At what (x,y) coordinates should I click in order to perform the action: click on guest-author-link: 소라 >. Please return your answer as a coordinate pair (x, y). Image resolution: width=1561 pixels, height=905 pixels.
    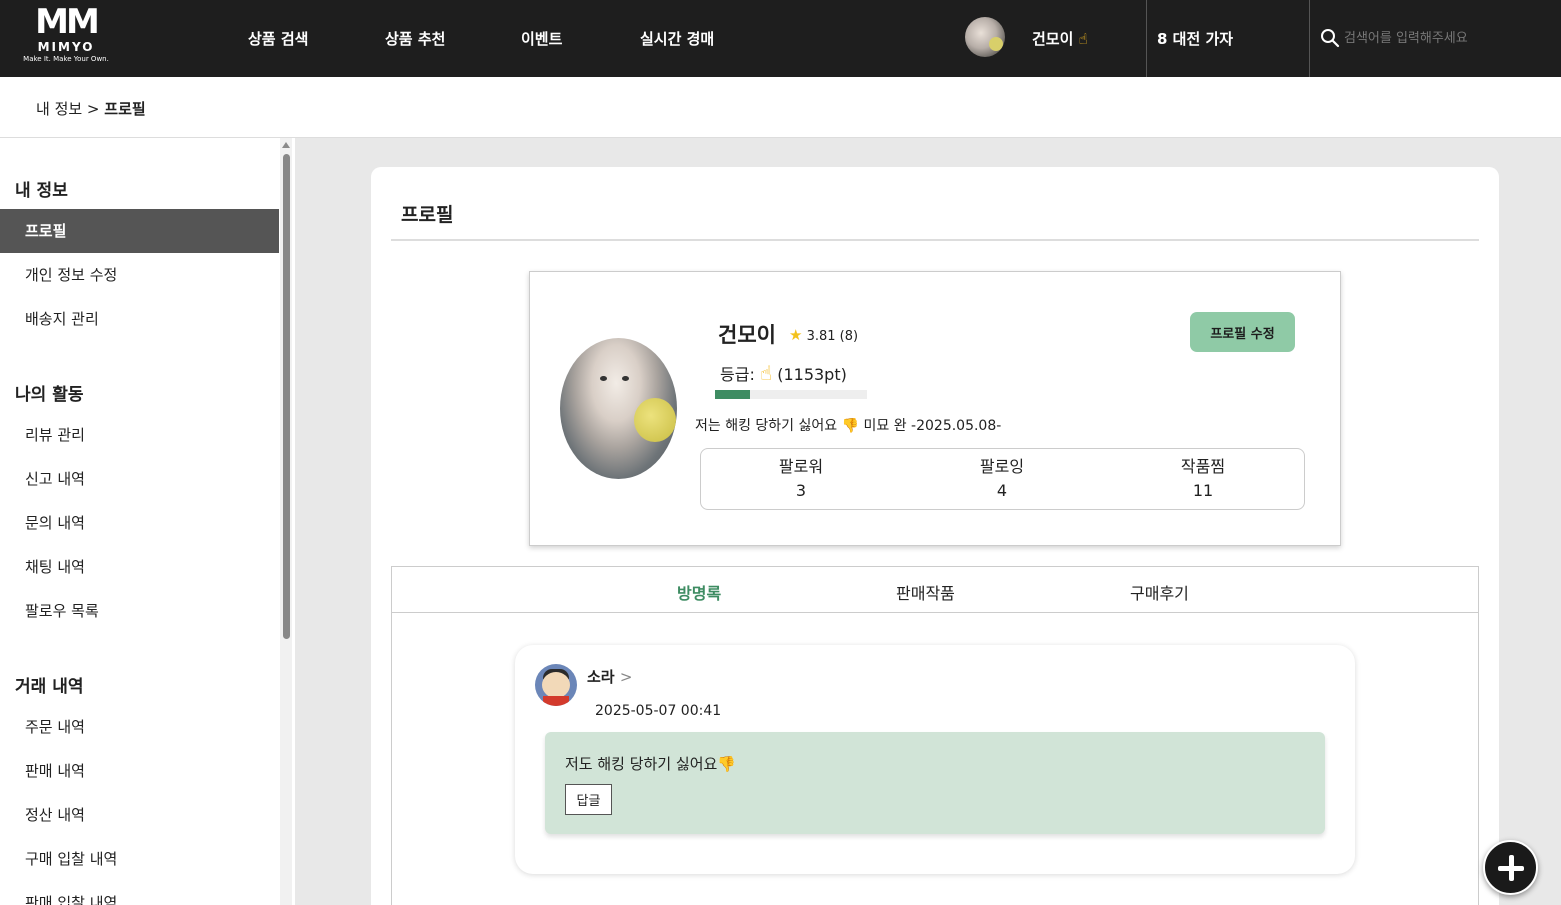
    Looking at the image, I should click on (609, 676).